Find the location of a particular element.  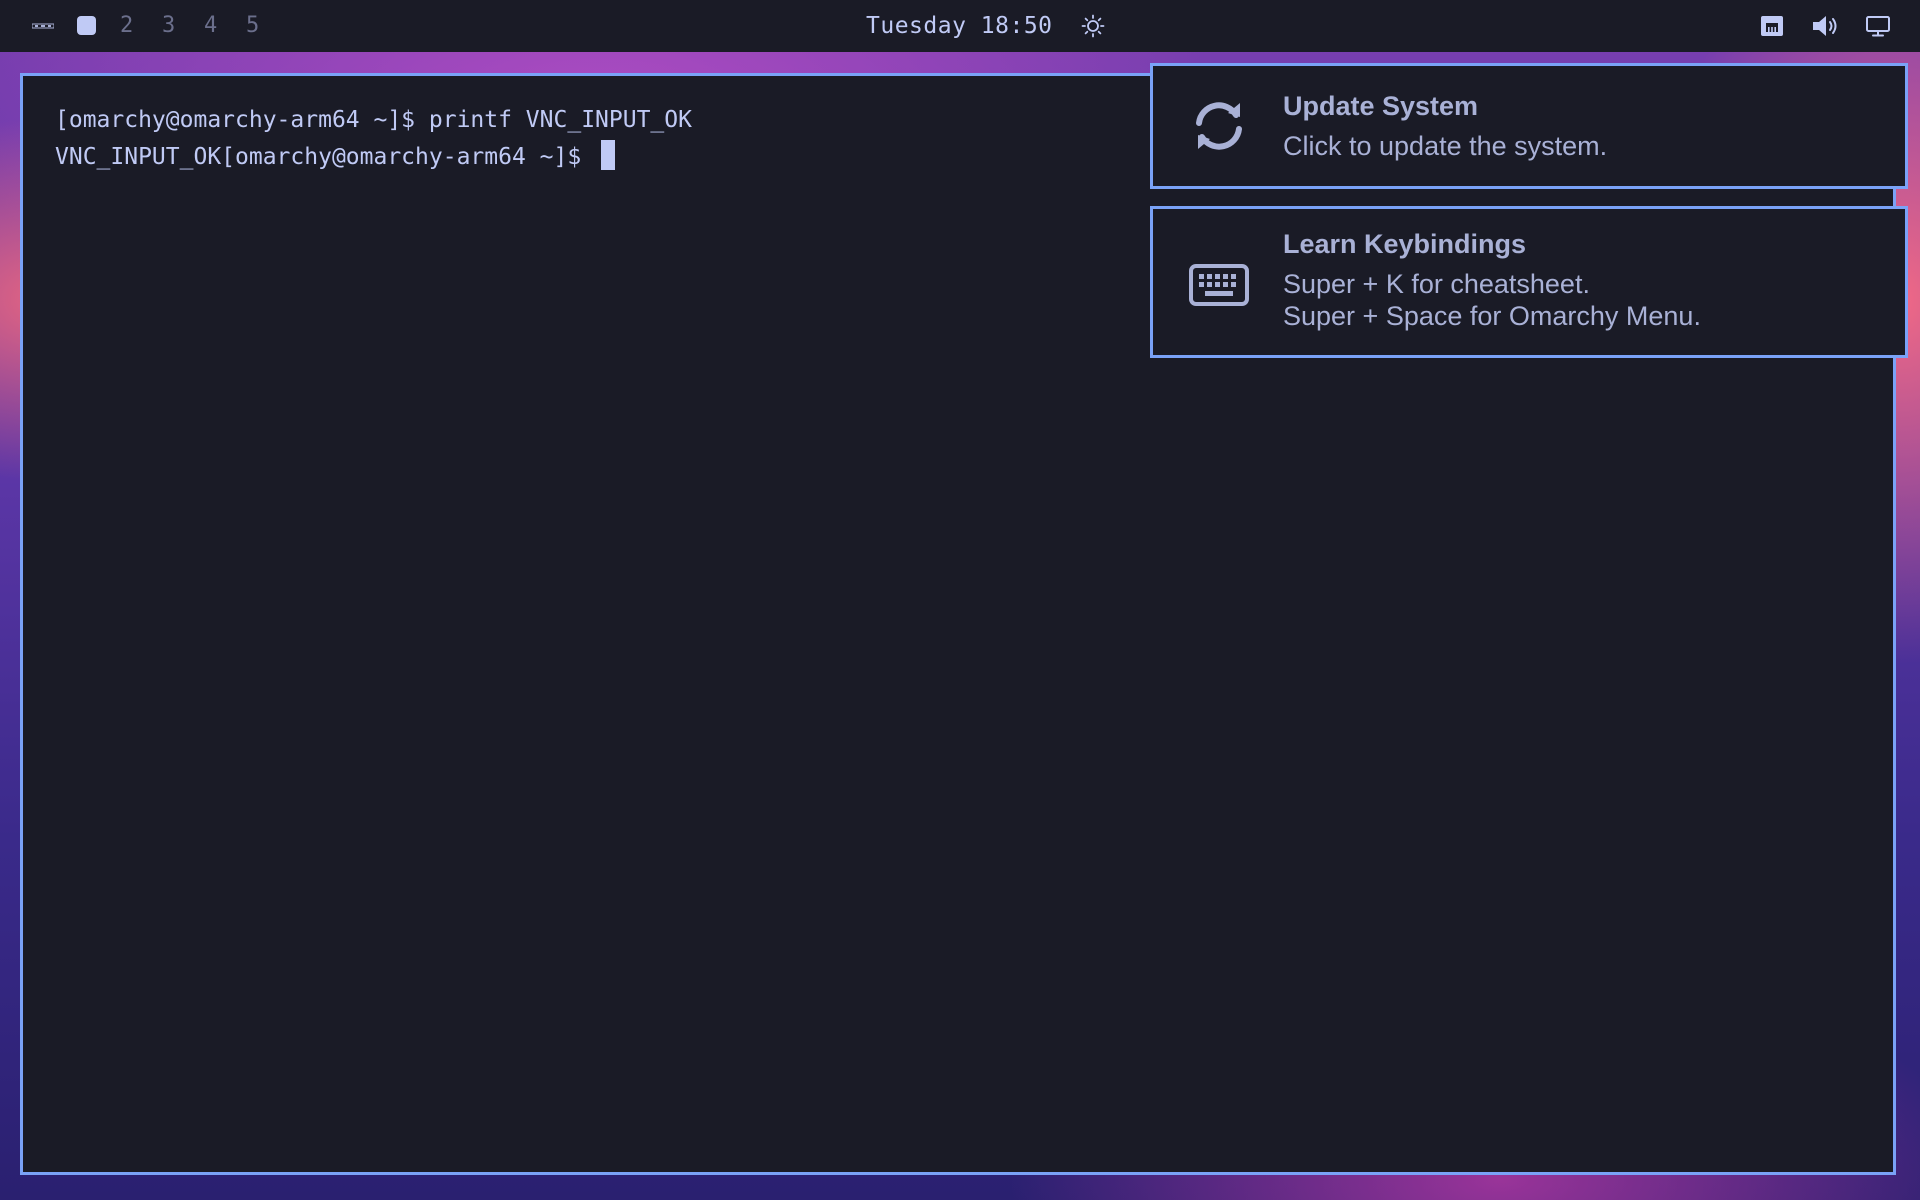

terminal-cursor is located at coordinates (608, 155).